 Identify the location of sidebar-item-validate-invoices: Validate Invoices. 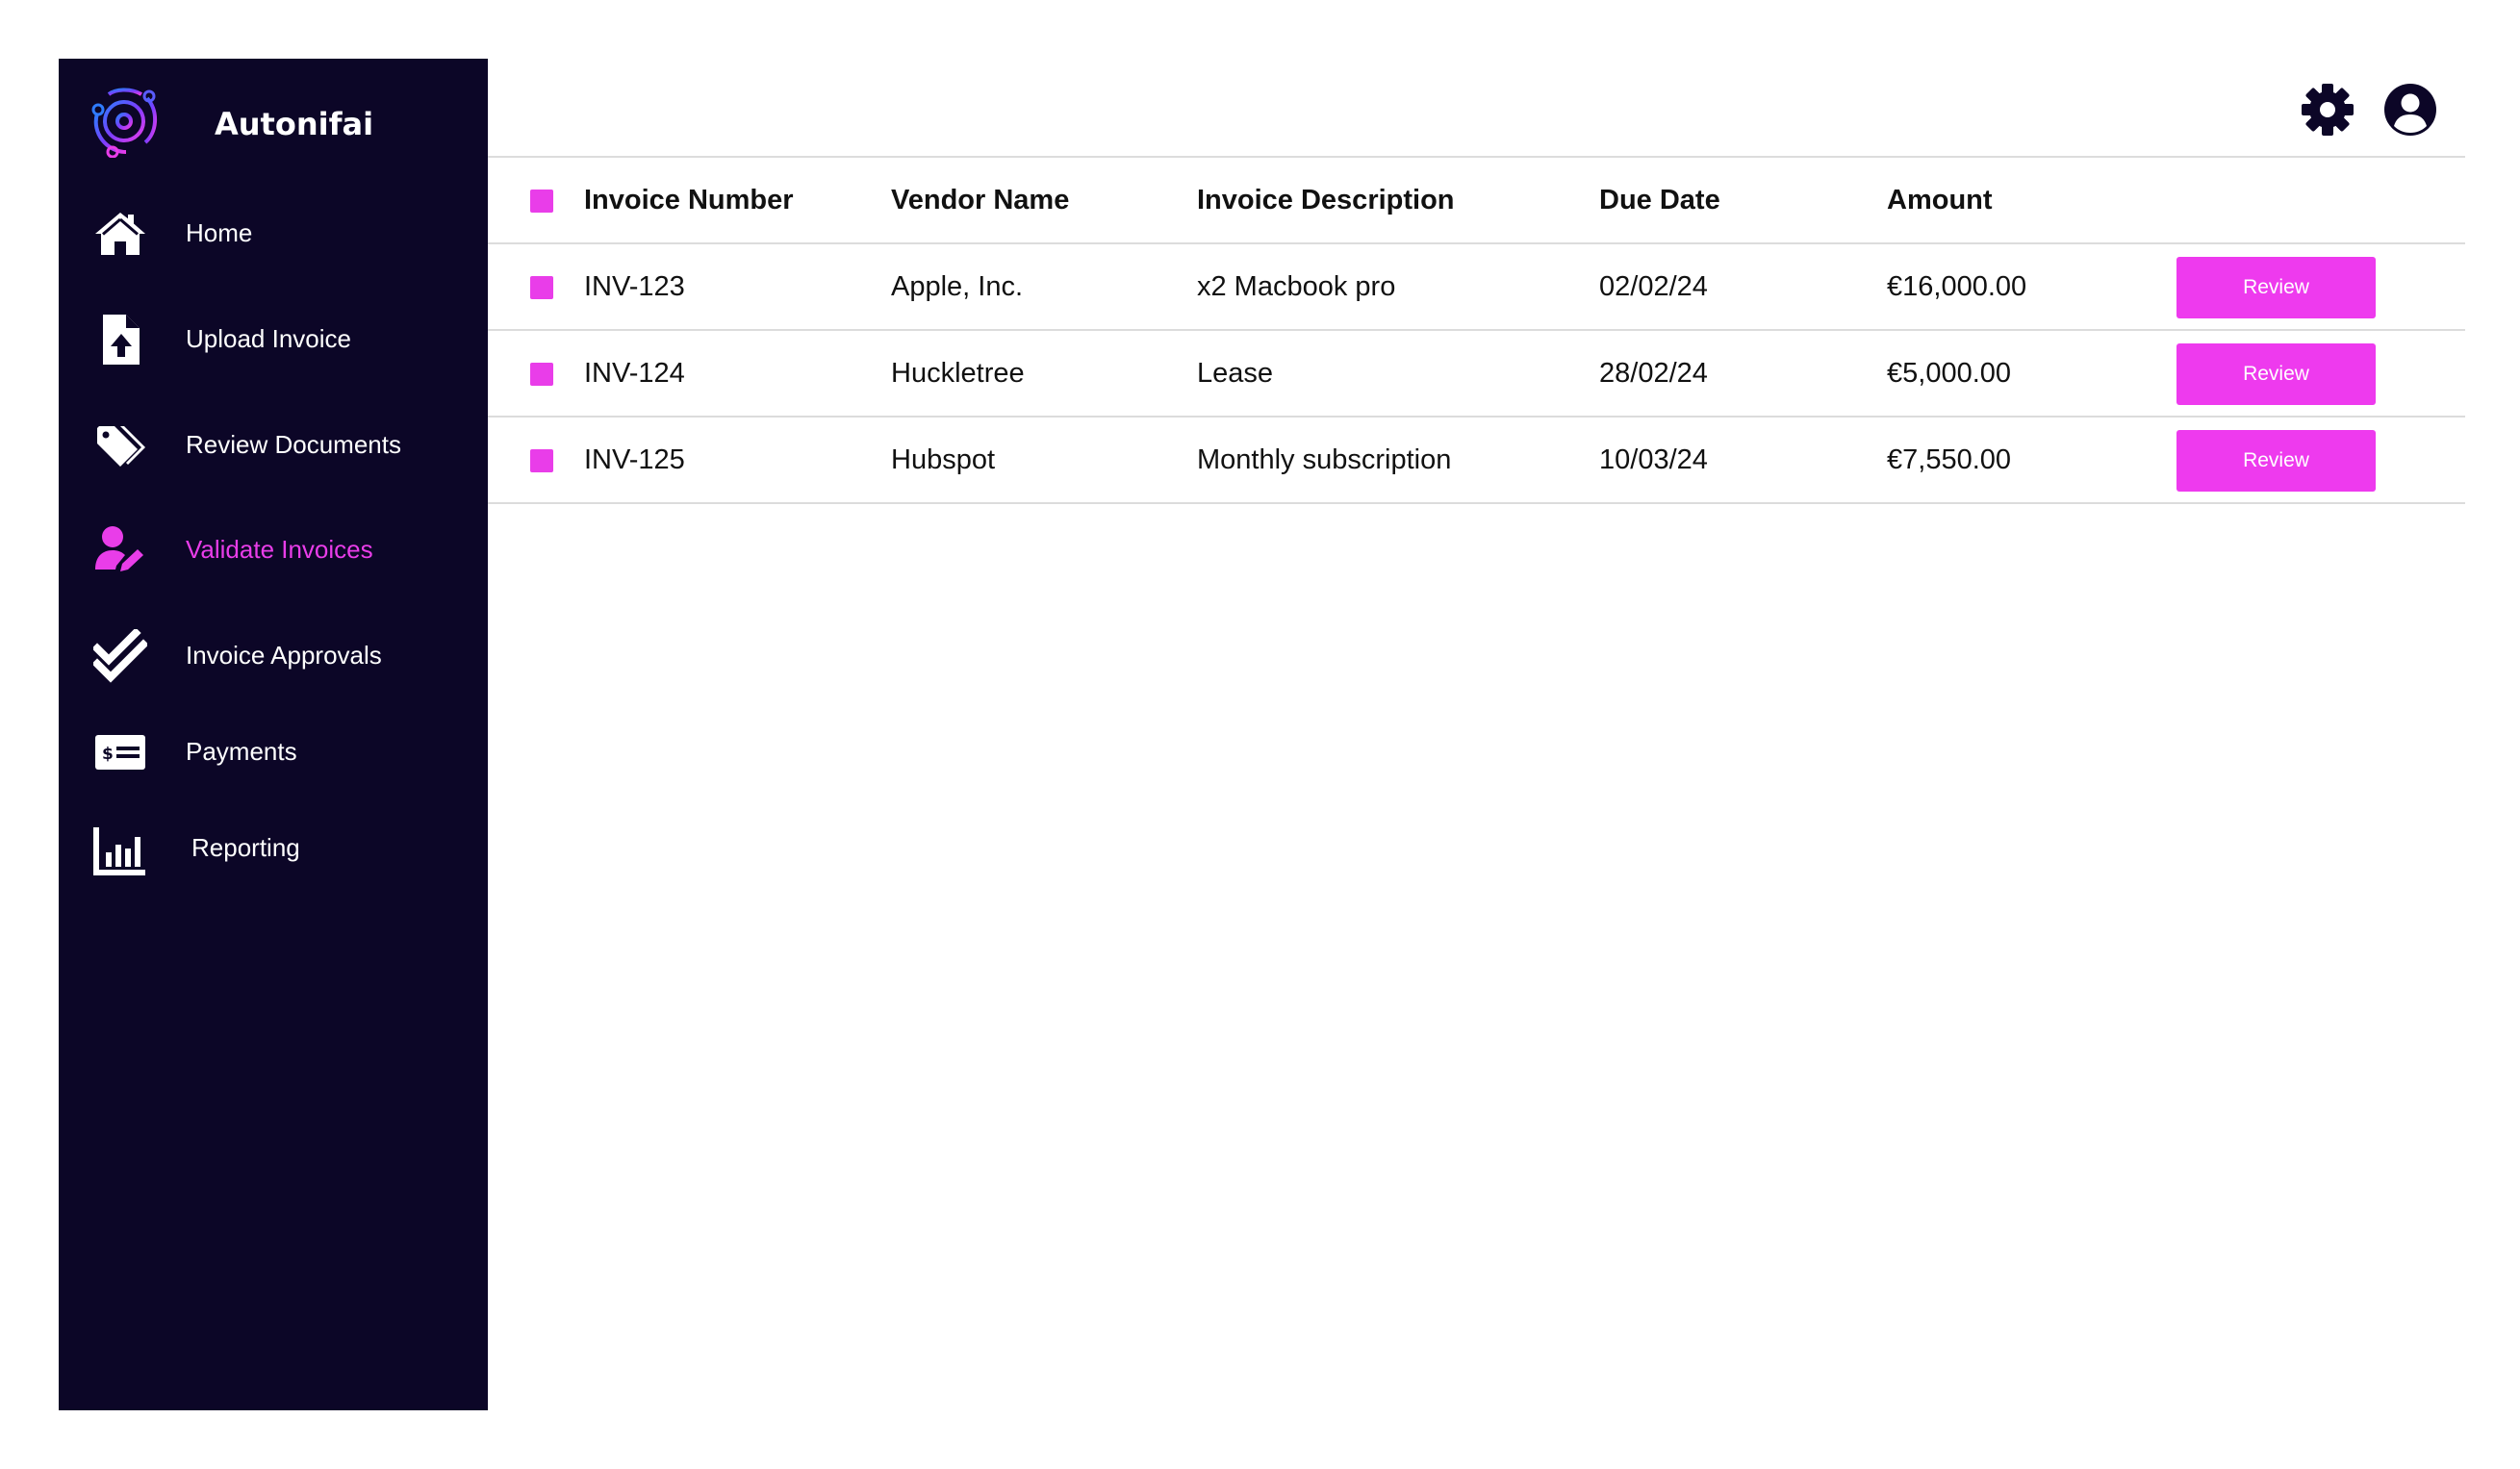
(273, 551).